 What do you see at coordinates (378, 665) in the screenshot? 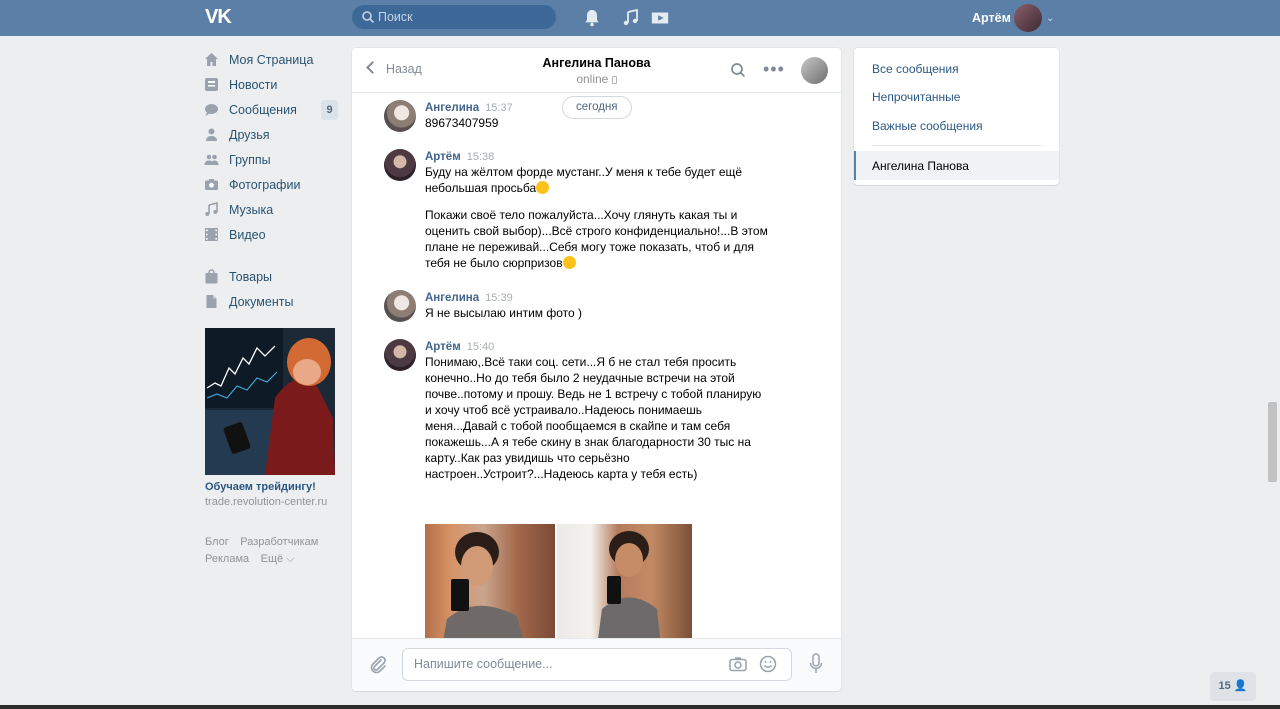
I see `paperclip-icon` at bounding box center [378, 665].